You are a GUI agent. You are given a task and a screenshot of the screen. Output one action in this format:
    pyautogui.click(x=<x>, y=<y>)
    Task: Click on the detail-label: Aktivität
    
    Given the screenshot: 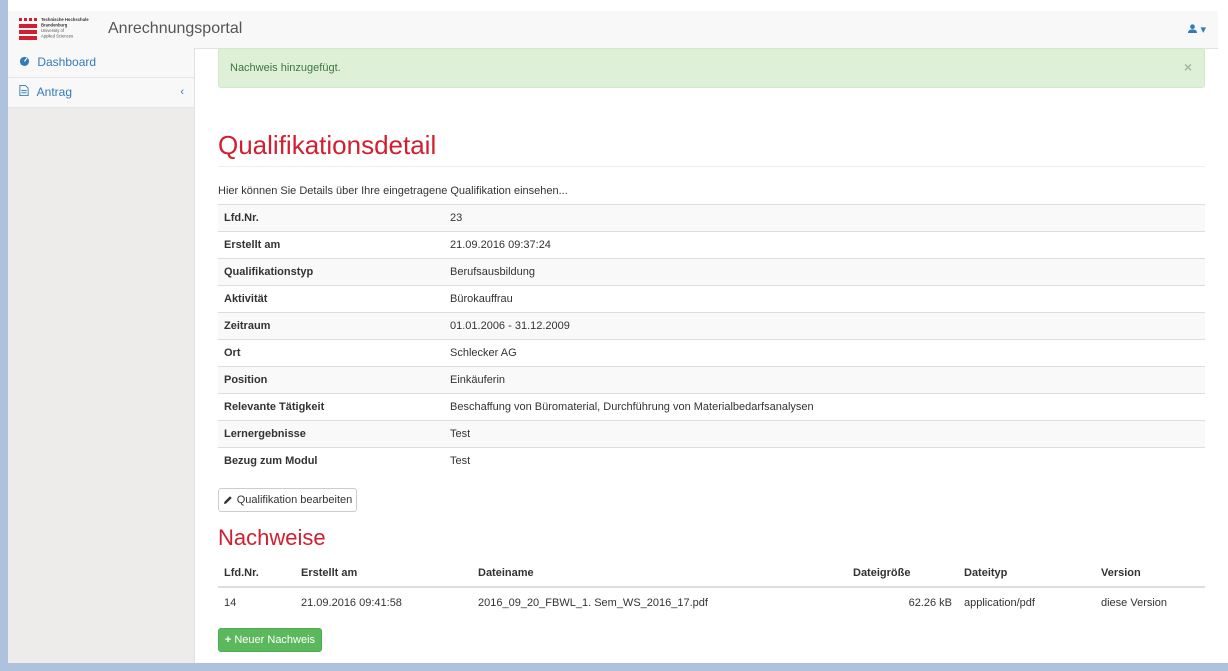 What is the action you would take?
    pyautogui.click(x=331, y=299)
    